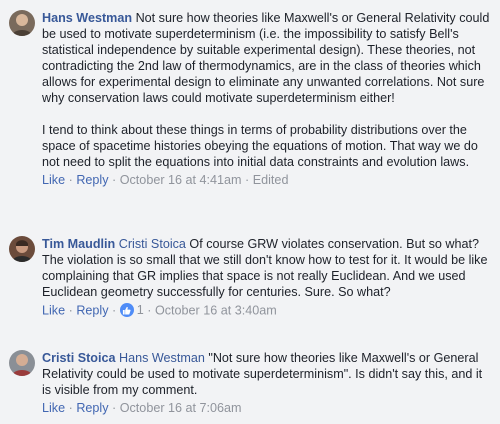  I want to click on comment-author: Tim Maudlin, so click(78, 244).